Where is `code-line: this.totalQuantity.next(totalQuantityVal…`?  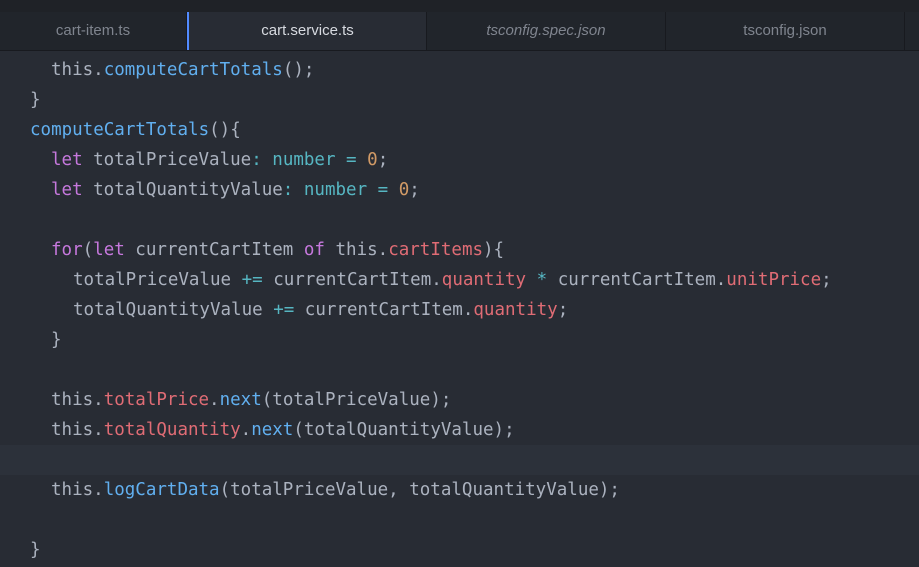
code-line: this.totalQuantity.next(totalQuantityVal… is located at coordinates (459, 430).